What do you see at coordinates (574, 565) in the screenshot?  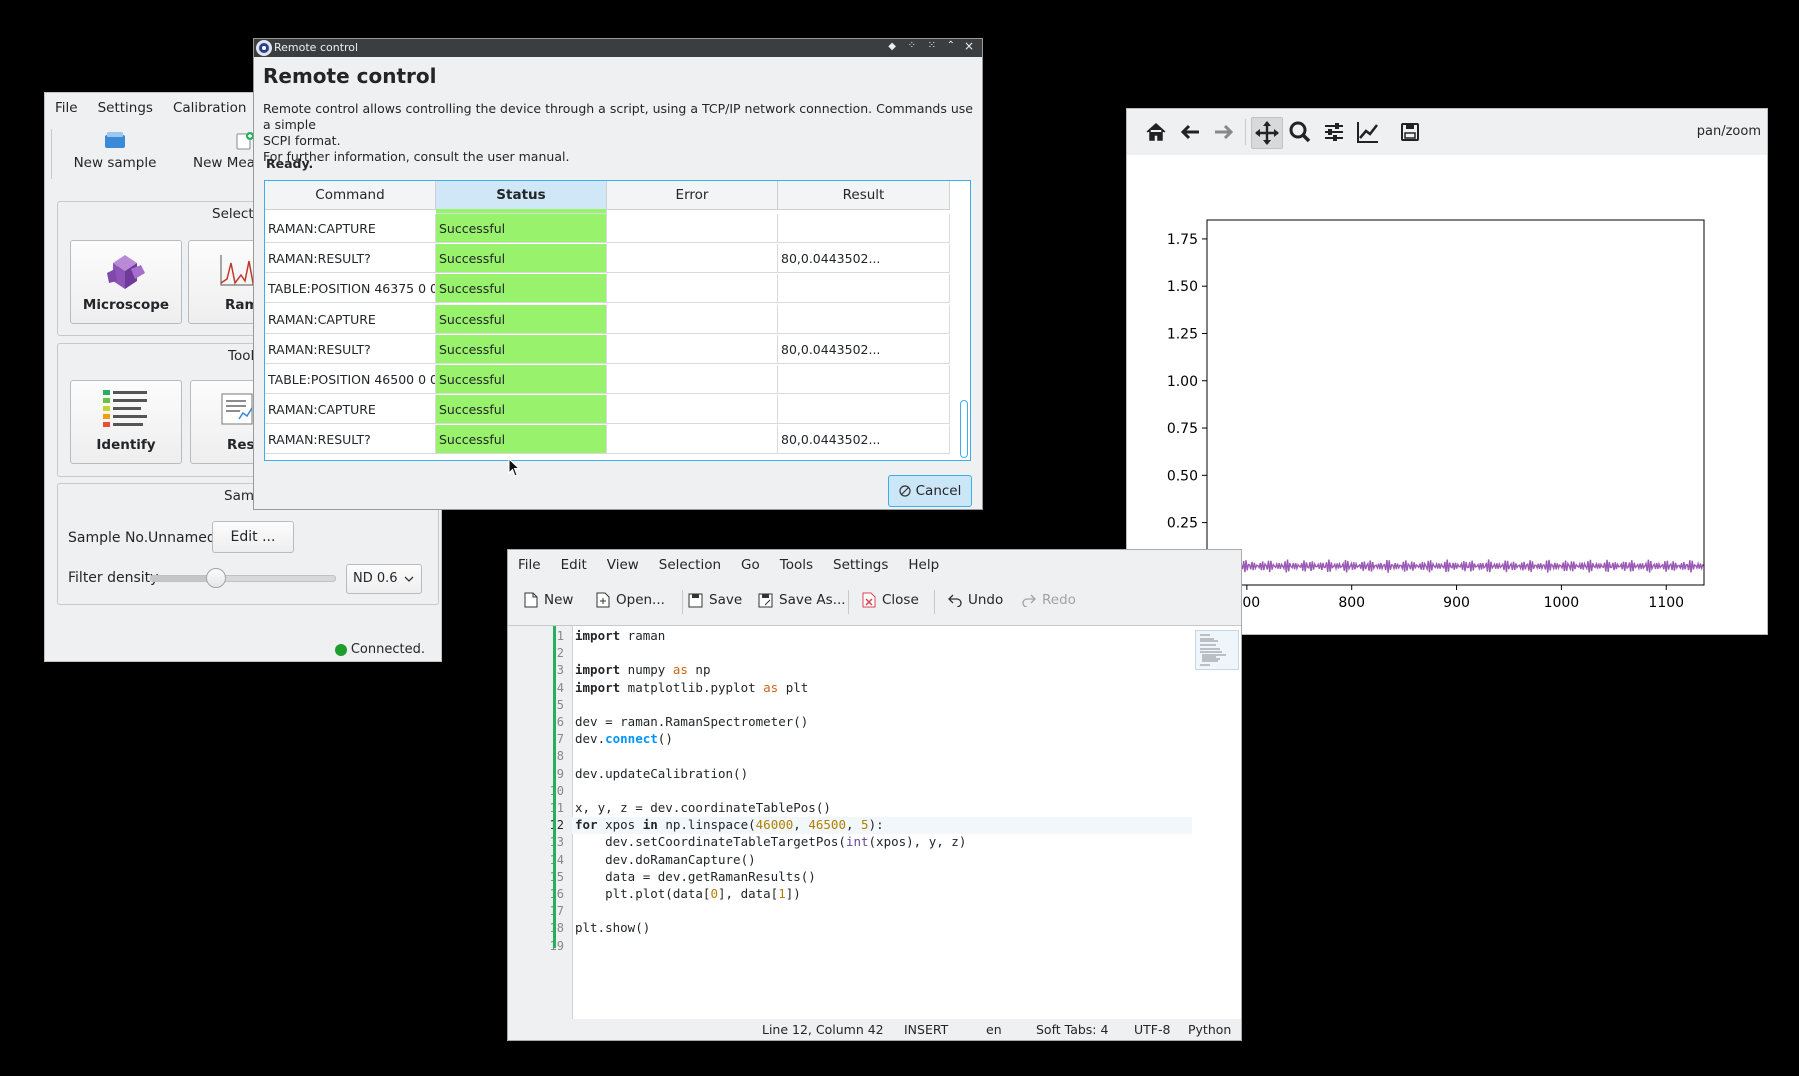 I see `editor-menu-edit: Edit` at bounding box center [574, 565].